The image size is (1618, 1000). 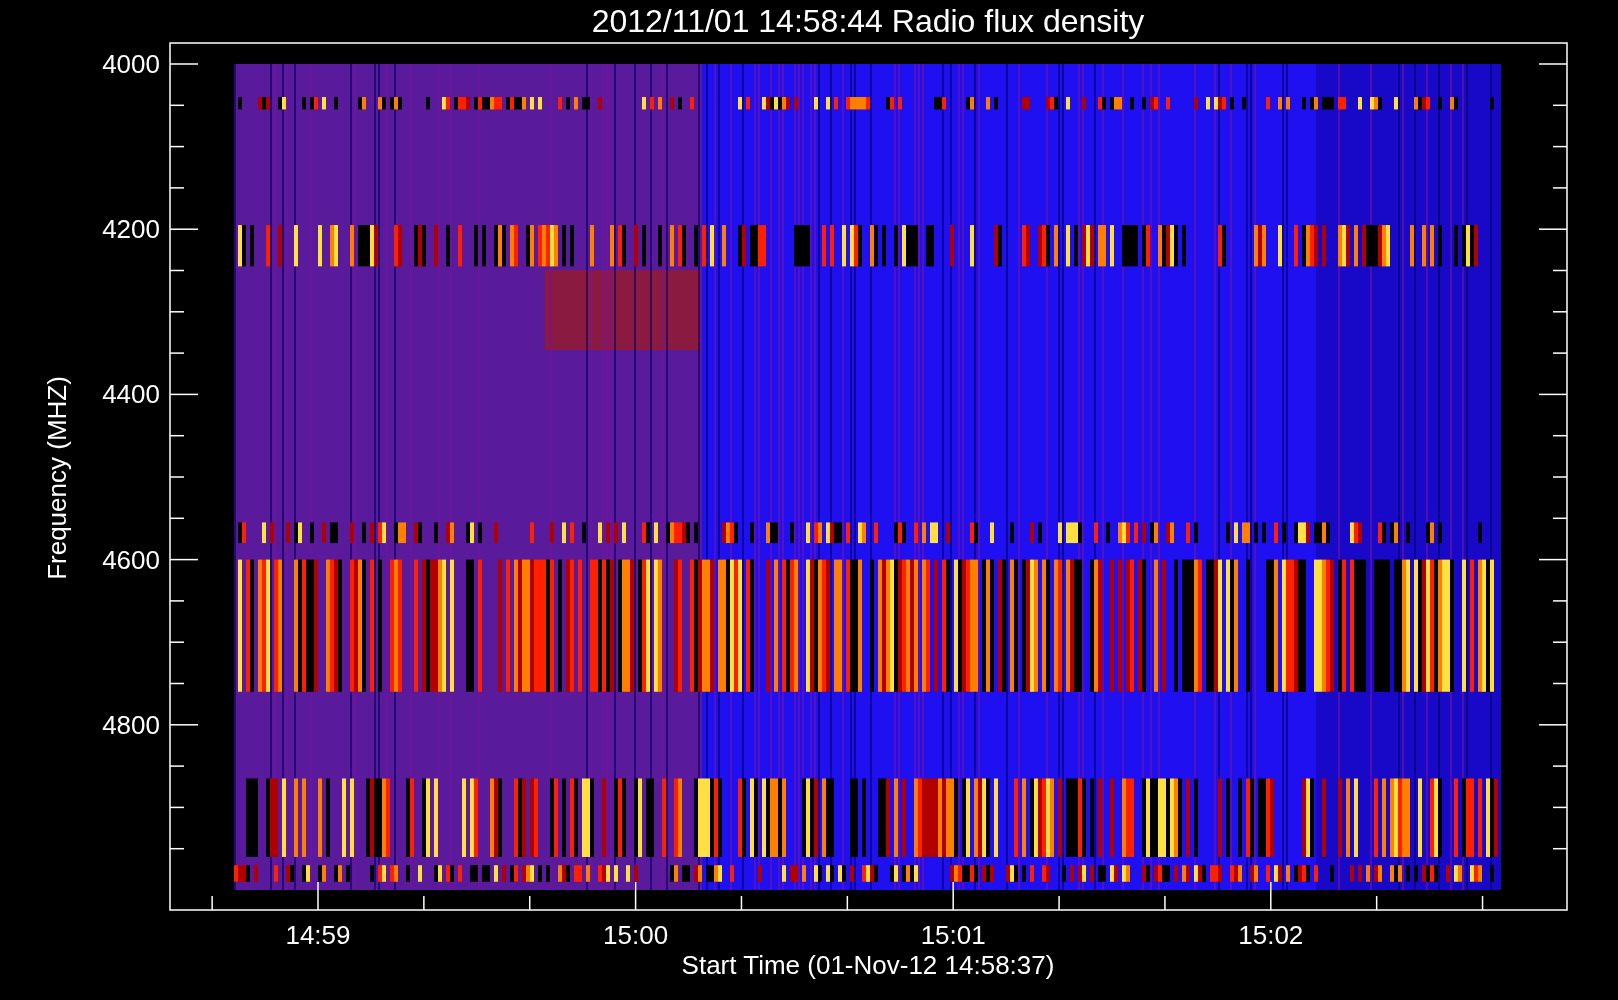 What do you see at coordinates (1271, 935) in the screenshot?
I see `x-tick-label: 15:02` at bounding box center [1271, 935].